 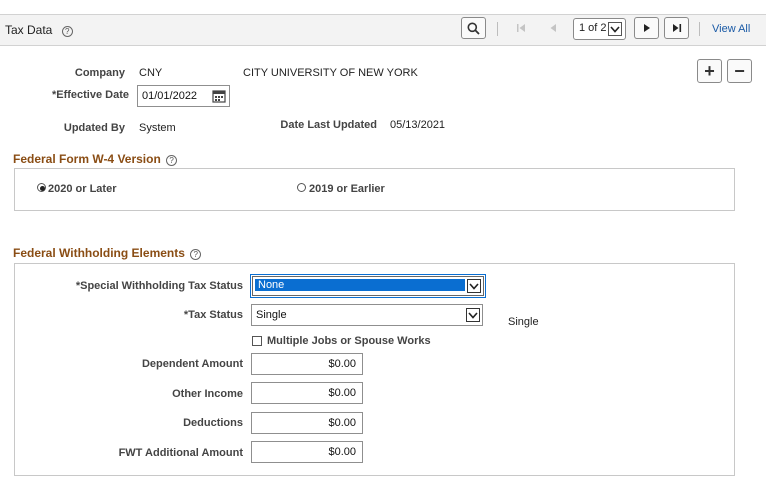 I want to click on last-page-button, so click(x=676, y=28).